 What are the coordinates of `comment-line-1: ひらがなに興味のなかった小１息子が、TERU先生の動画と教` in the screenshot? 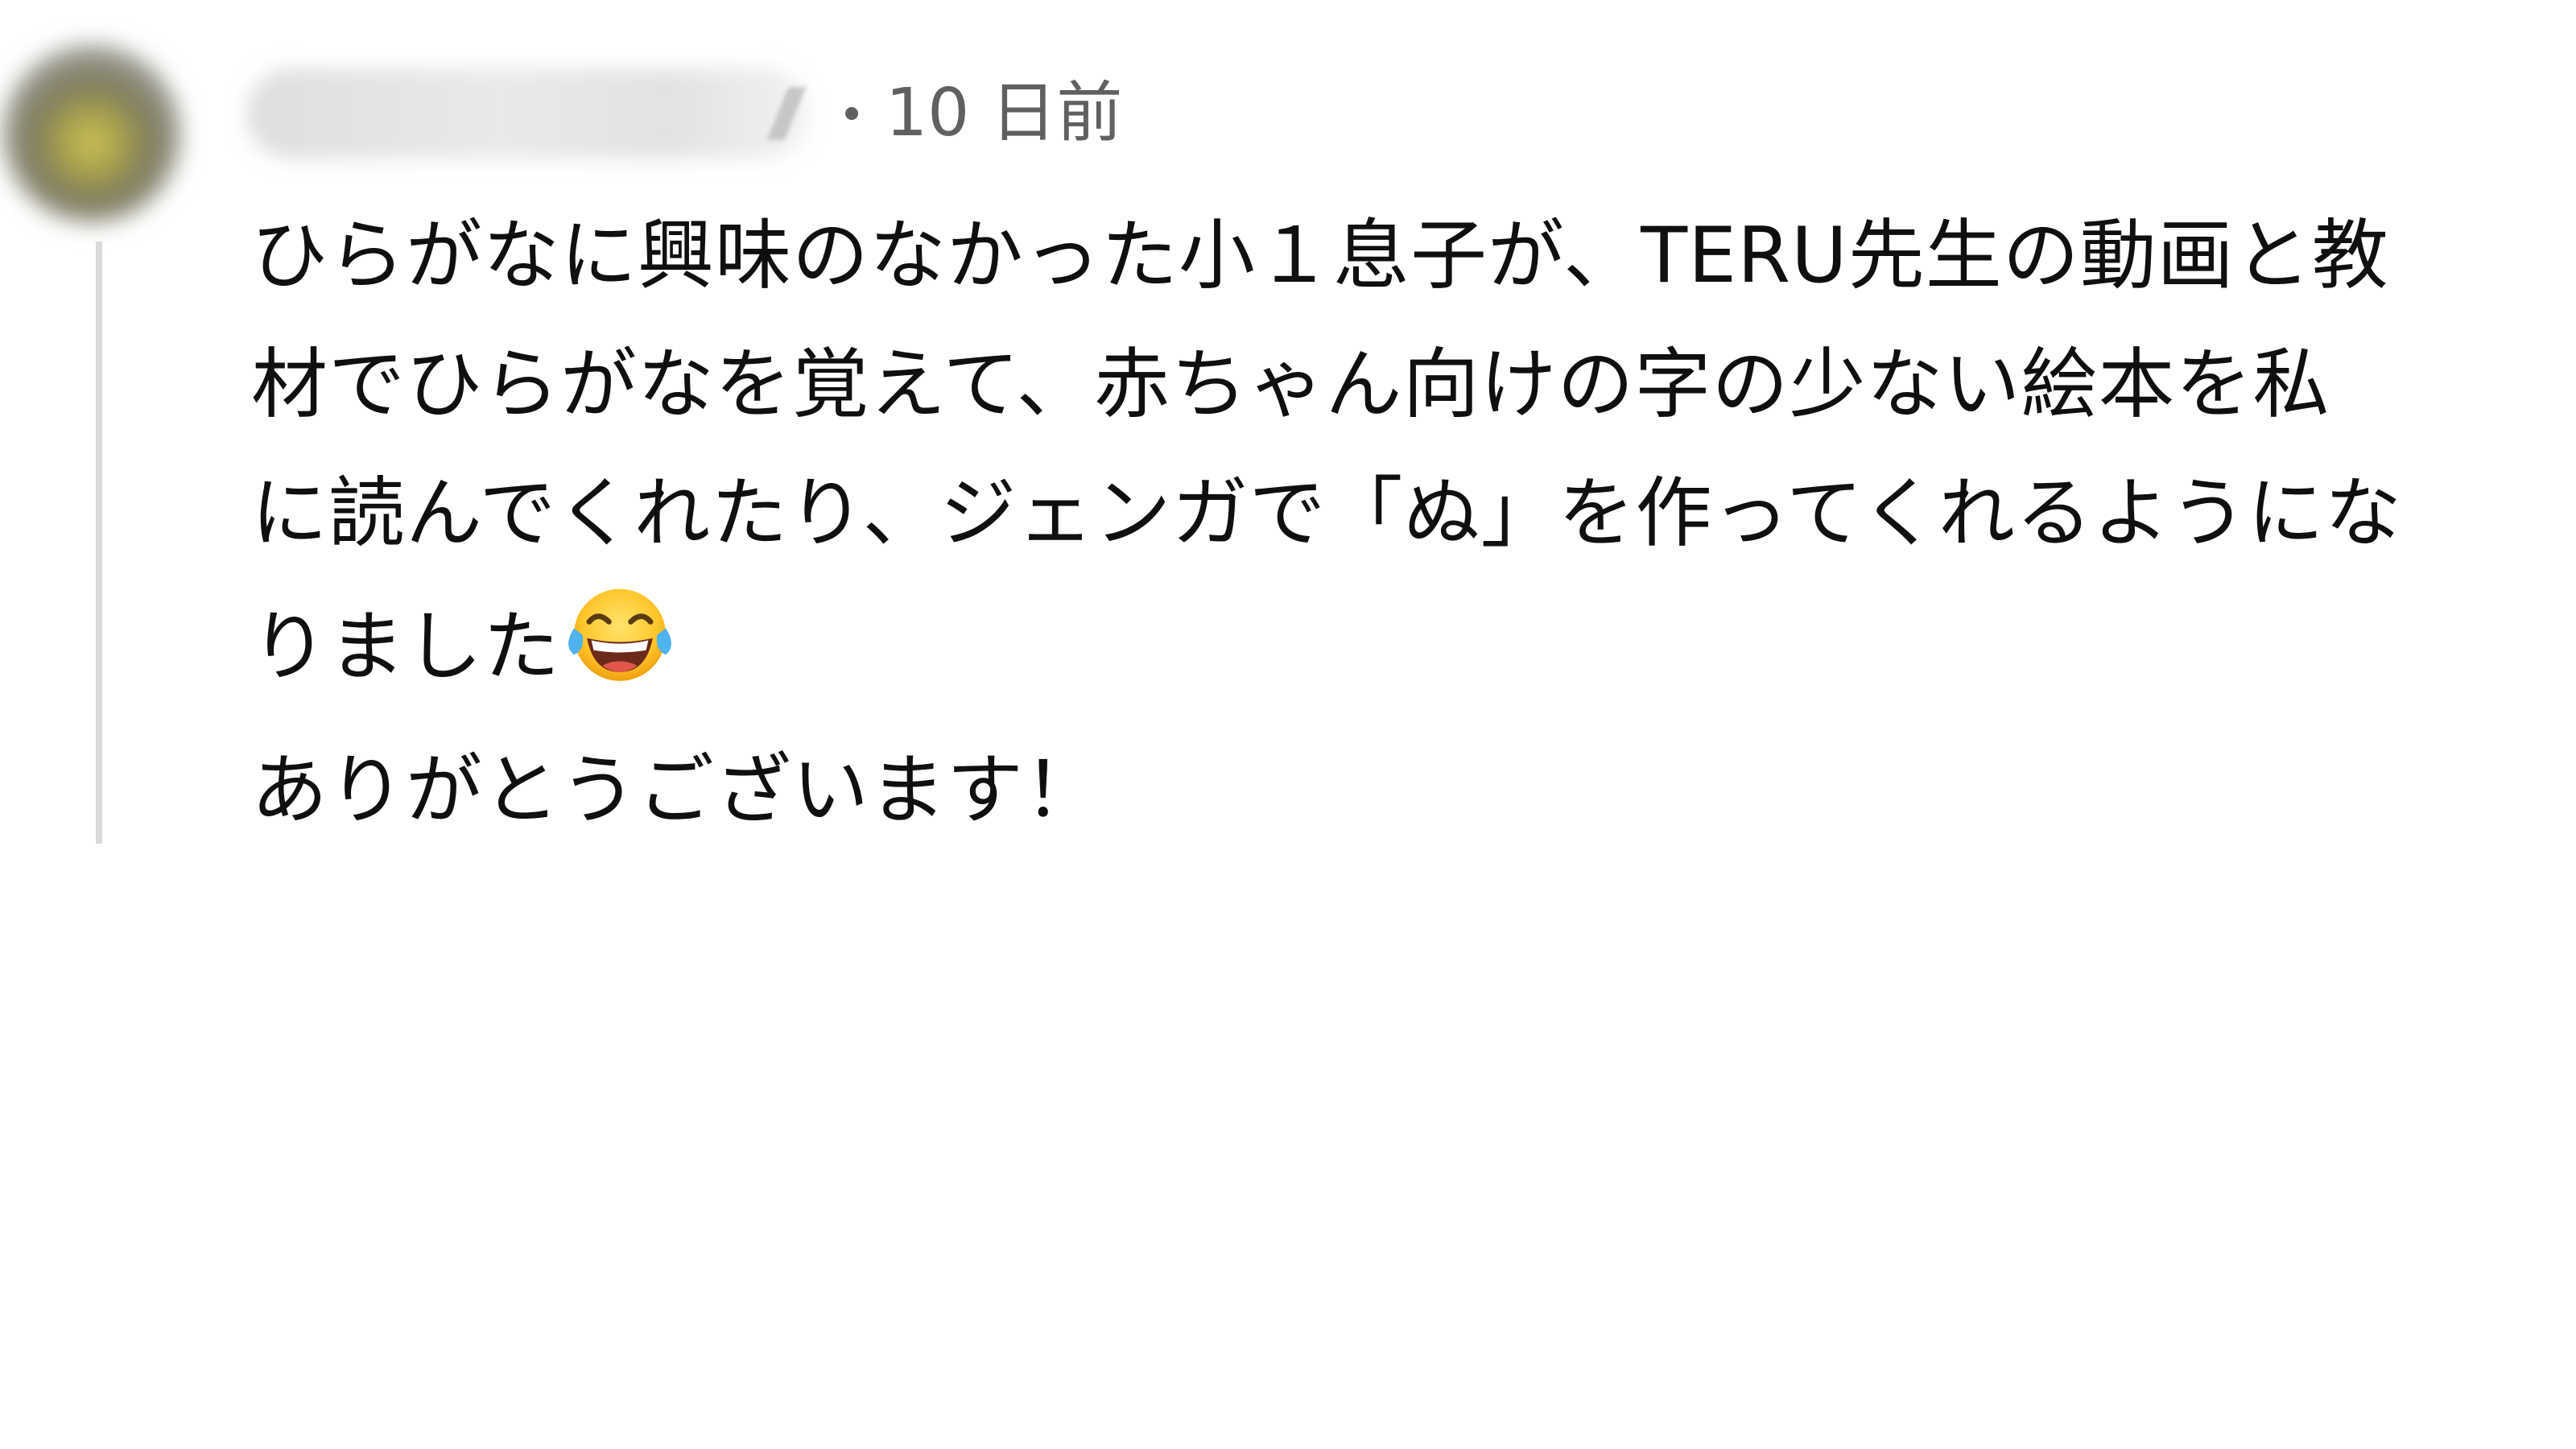 It's located at (1320, 256).